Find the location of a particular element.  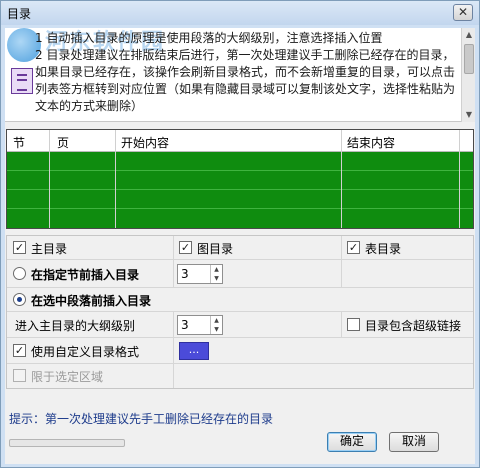

outline-level-stepper: 3 ▲ ▼ is located at coordinates (200, 325).